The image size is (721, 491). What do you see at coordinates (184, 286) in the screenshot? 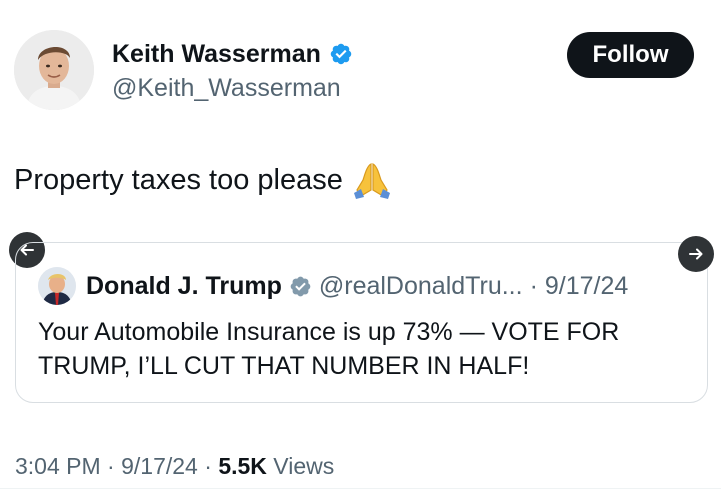
I see `quoted-author-name: Donald J. Trump` at bounding box center [184, 286].